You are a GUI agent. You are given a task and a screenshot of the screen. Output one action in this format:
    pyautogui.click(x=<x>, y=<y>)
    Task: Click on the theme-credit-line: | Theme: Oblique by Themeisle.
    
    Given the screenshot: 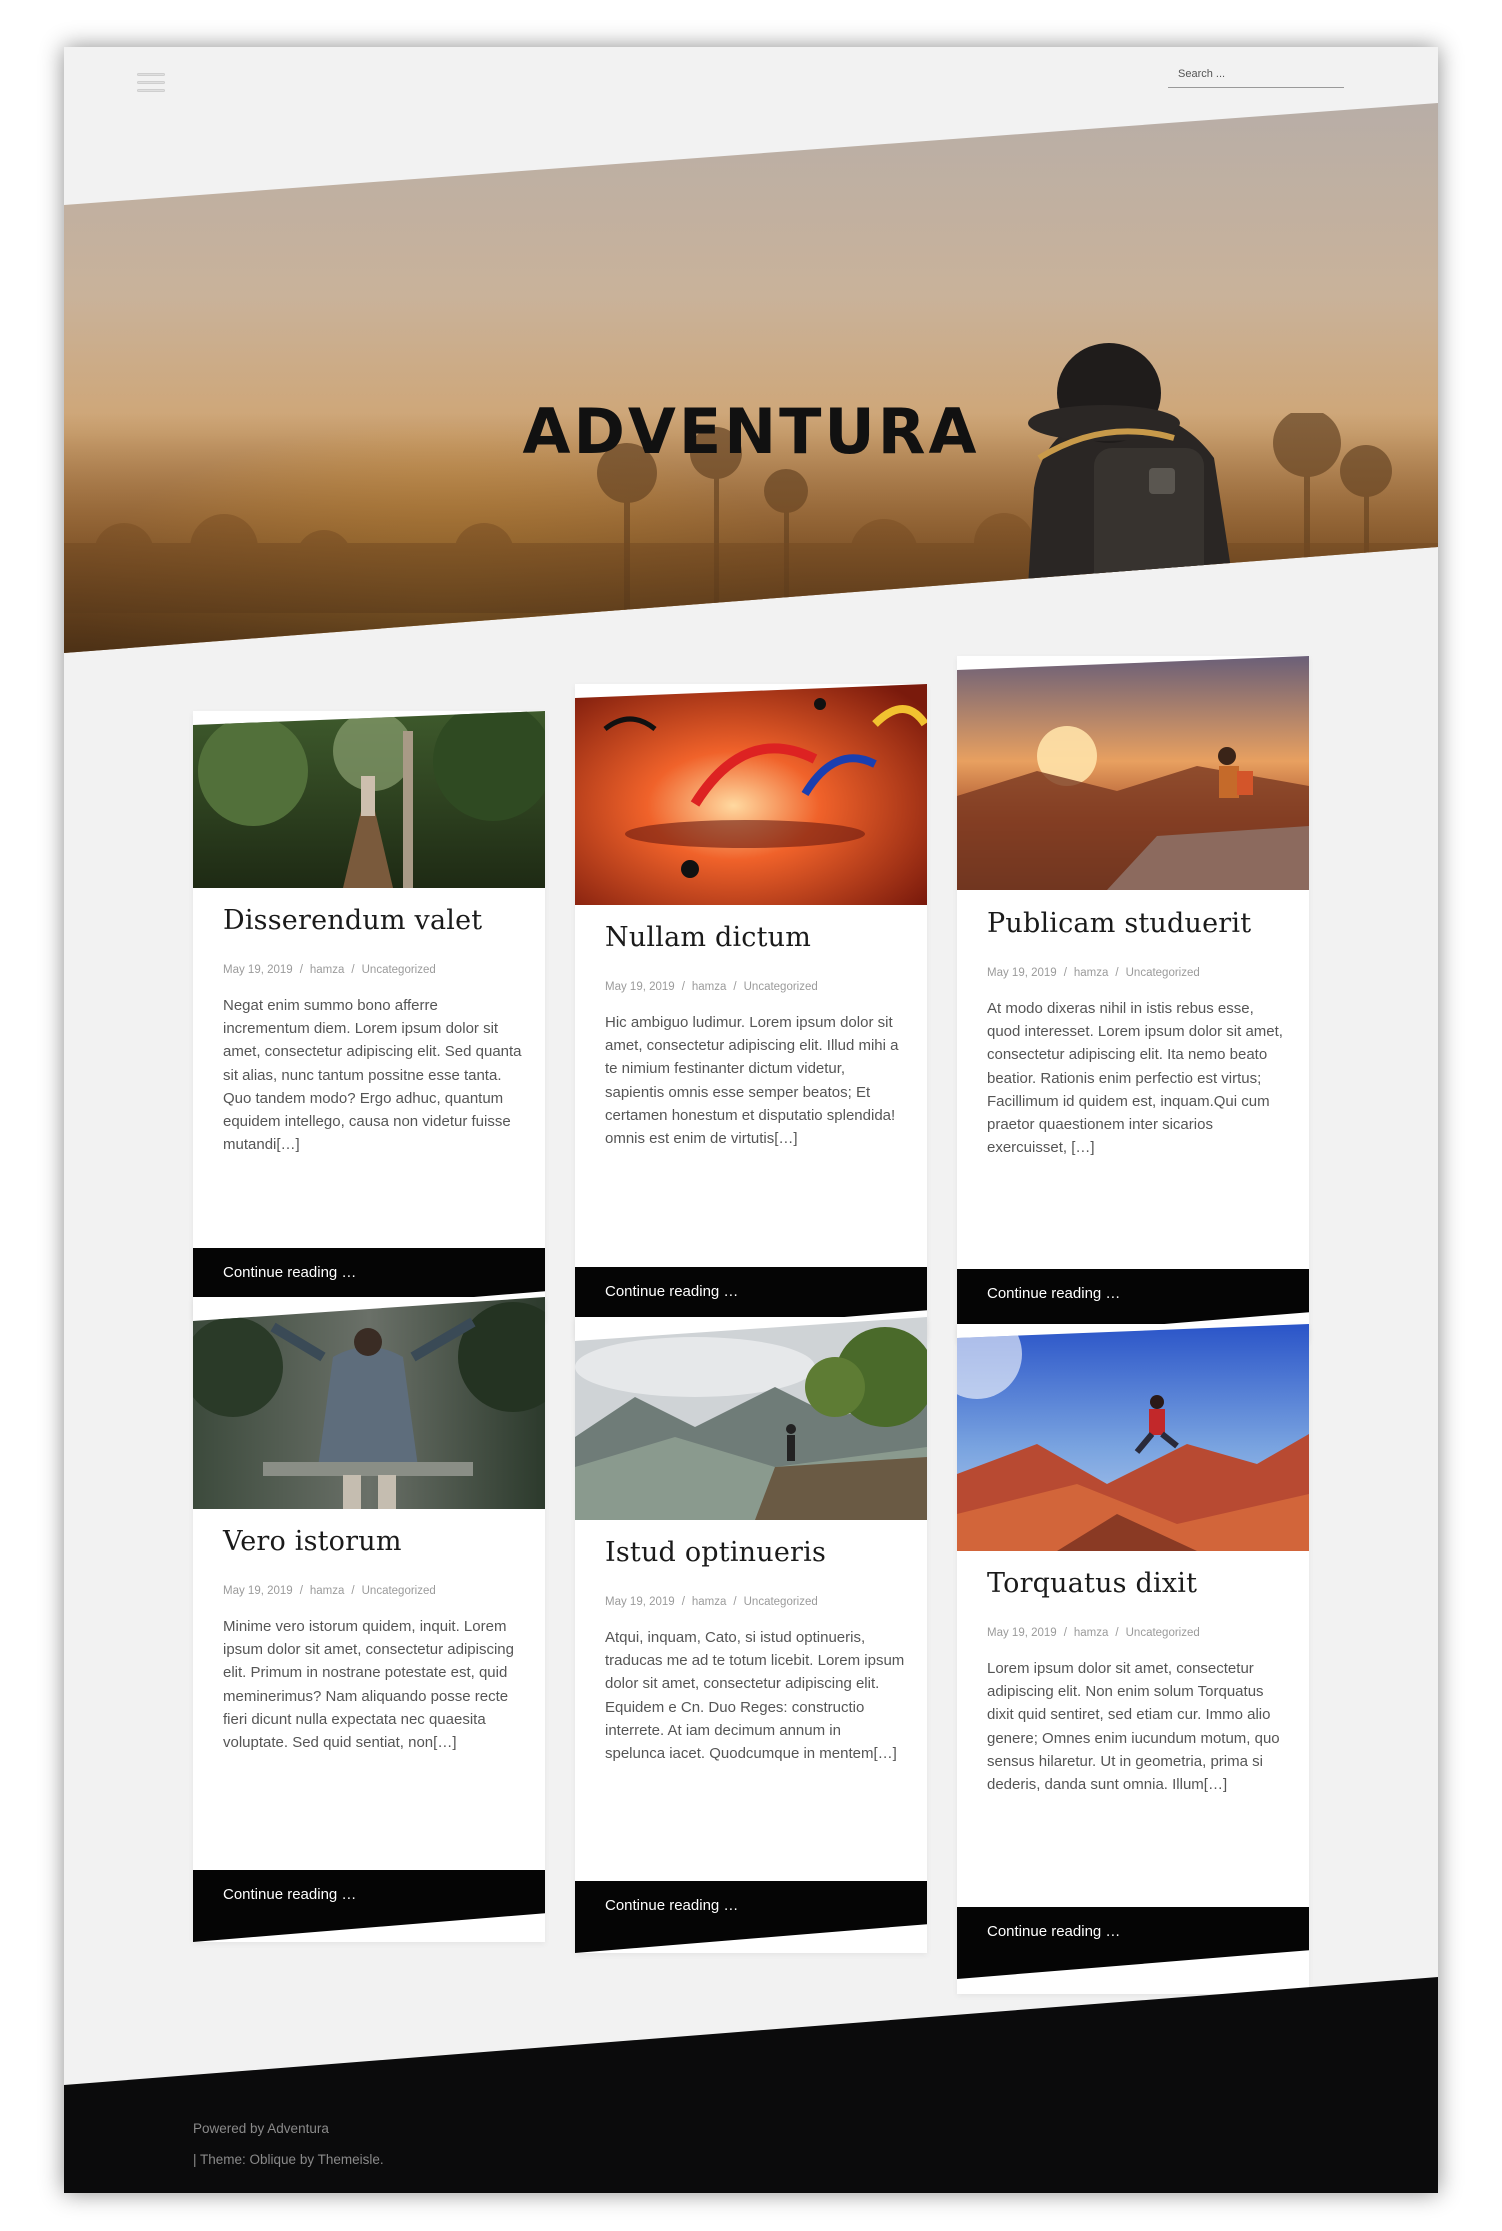 What is the action you would take?
    pyautogui.click(x=288, y=2159)
    